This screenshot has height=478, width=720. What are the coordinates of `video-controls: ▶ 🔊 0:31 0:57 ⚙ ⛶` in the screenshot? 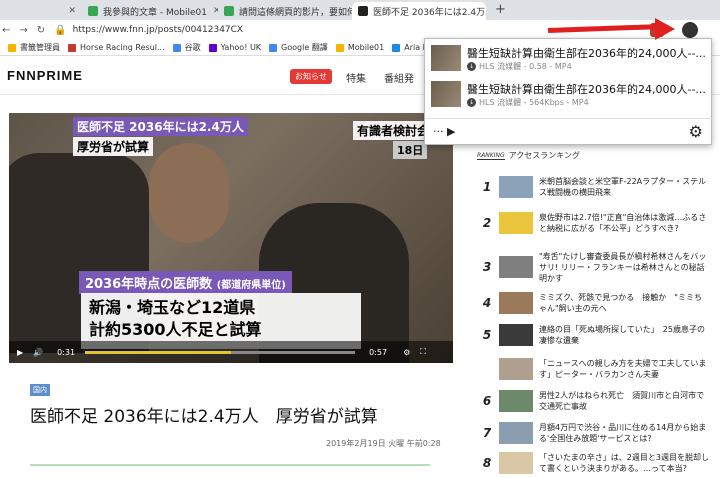 It's located at (231, 352).